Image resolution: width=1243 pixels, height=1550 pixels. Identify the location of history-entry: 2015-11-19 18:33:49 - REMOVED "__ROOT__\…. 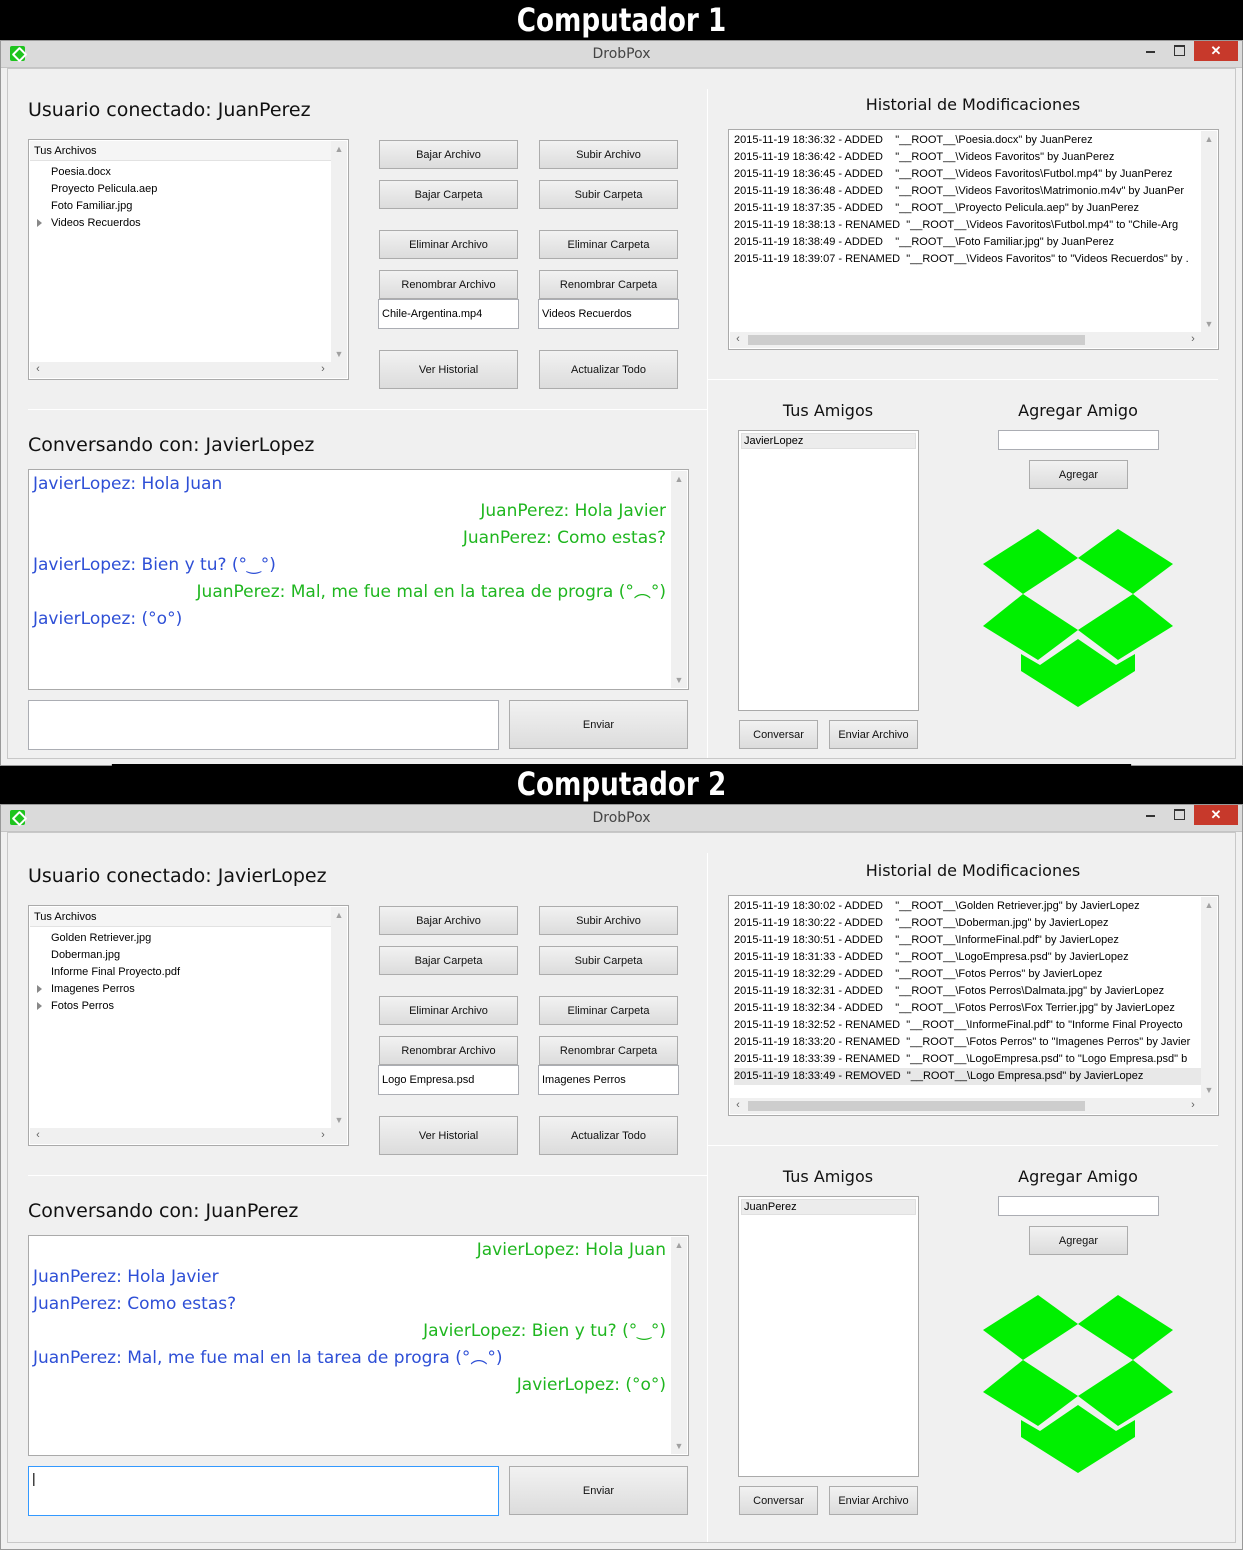
(967, 1076).